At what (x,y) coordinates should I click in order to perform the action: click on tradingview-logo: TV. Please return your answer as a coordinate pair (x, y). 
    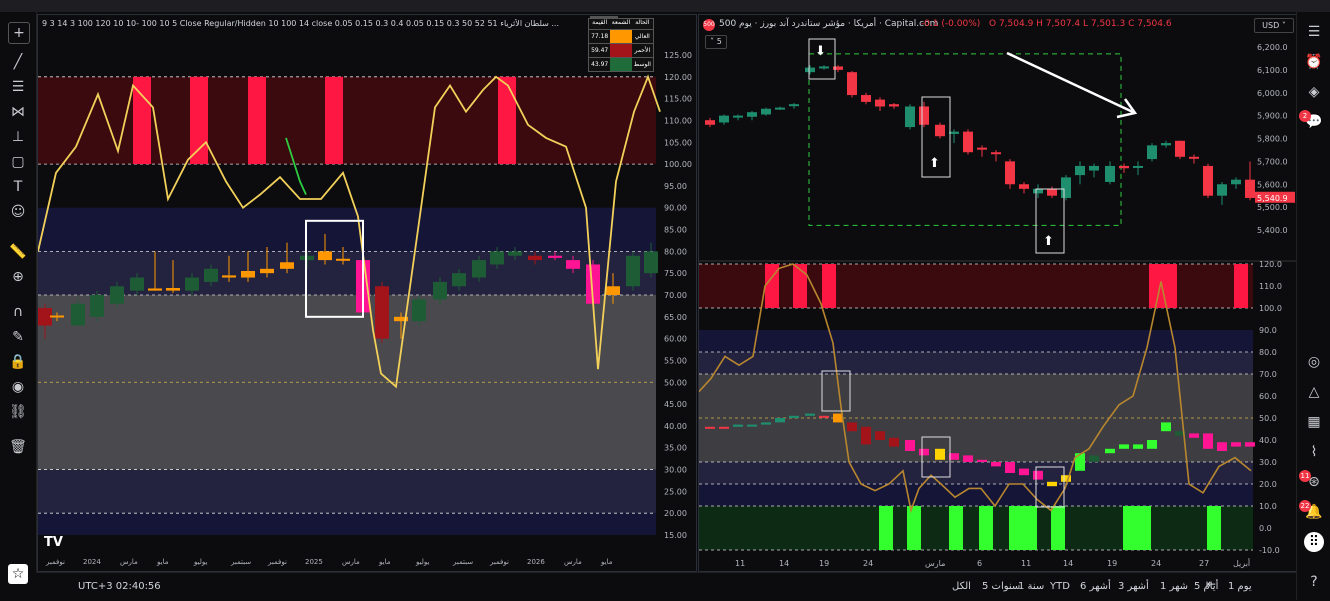
    Looking at the image, I should click on (53, 542).